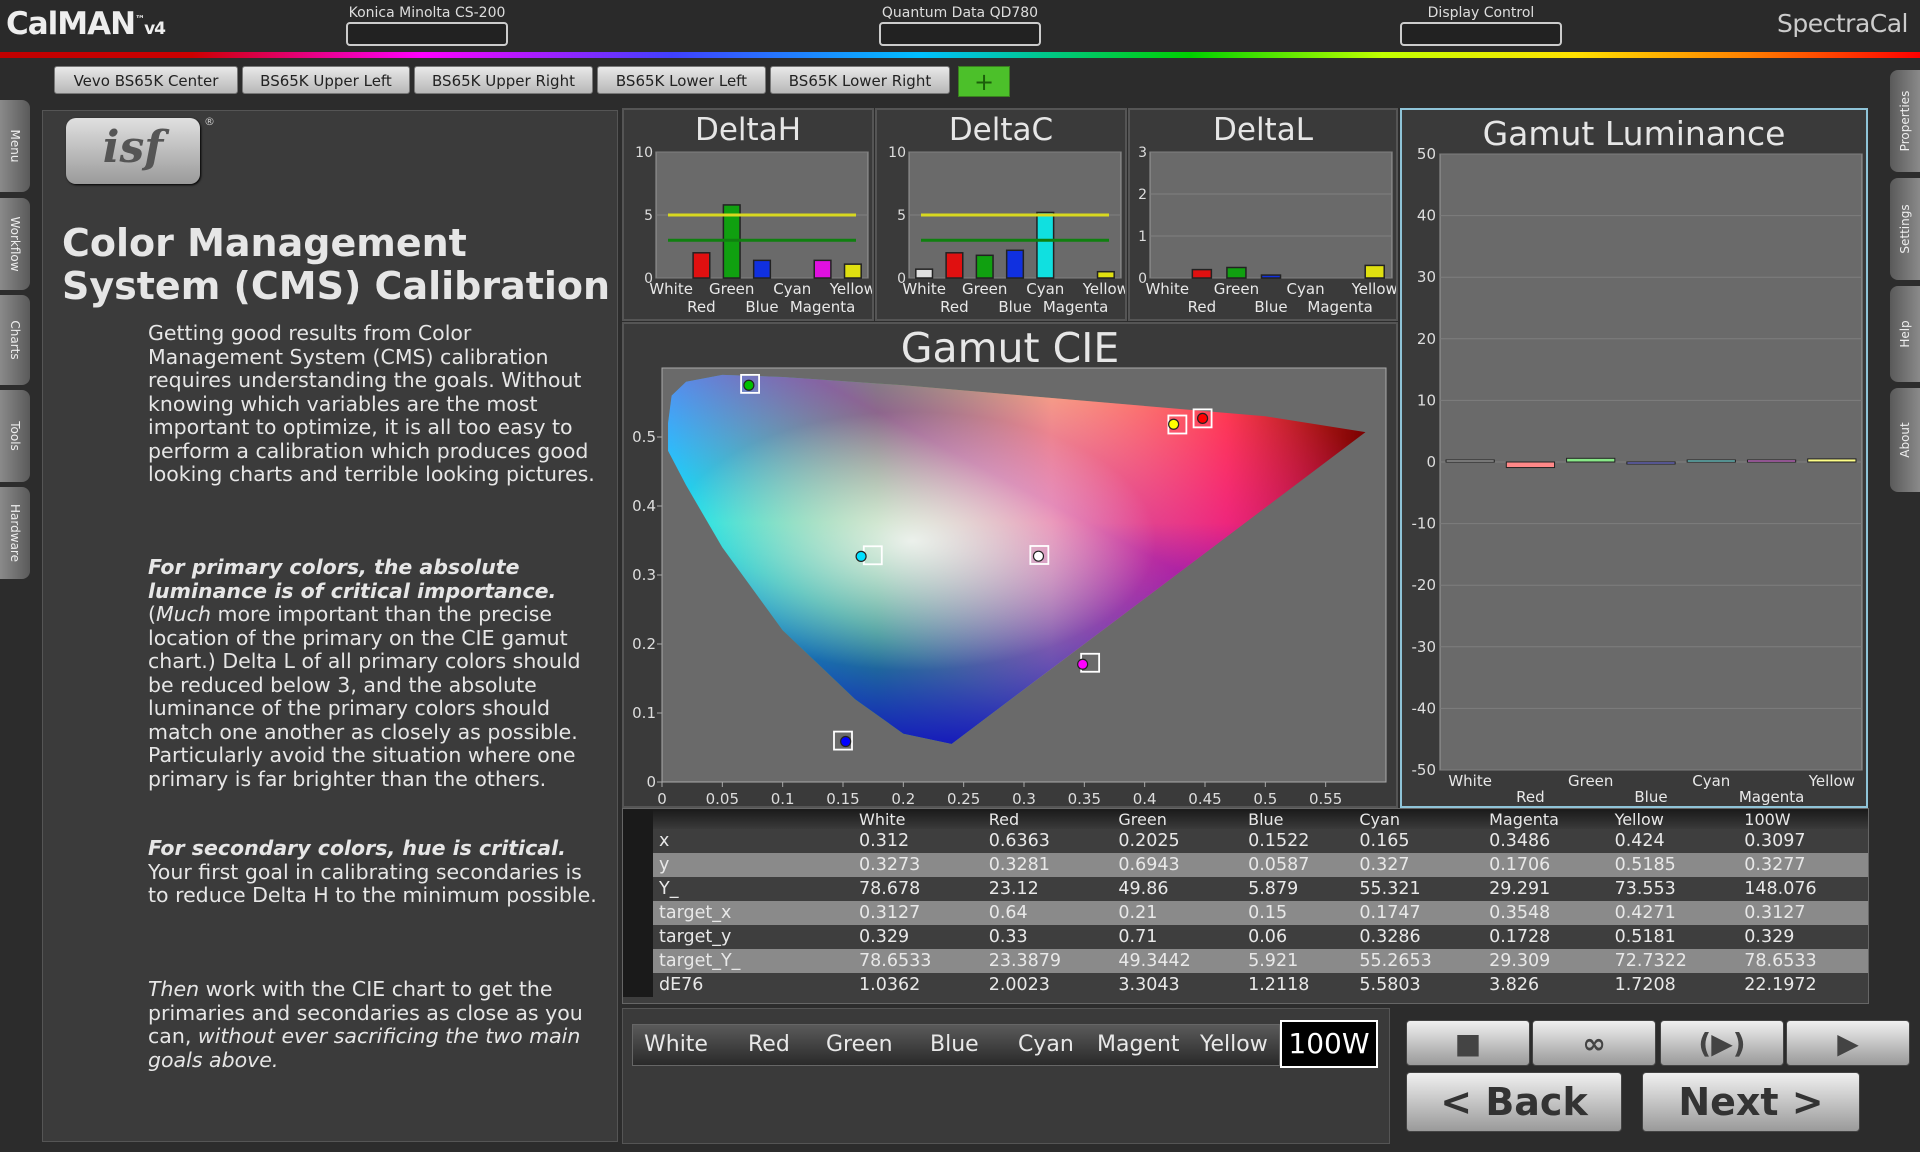 The width and height of the screenshot is (1920, 1152). What do you see at coordinates (1325, 798) in the screenshot?
I see `x-tick-label: 0.55` at bounding box center [1325, 798].